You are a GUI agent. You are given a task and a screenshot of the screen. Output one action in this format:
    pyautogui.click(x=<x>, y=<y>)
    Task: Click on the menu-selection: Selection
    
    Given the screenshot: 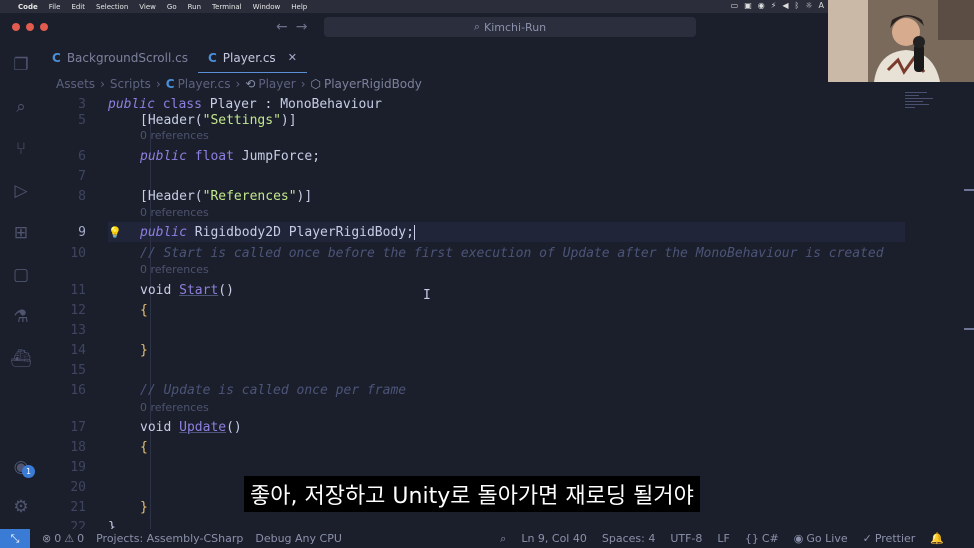 What is the action you would take?
    pyautogui.click(x=112, y=7)
    